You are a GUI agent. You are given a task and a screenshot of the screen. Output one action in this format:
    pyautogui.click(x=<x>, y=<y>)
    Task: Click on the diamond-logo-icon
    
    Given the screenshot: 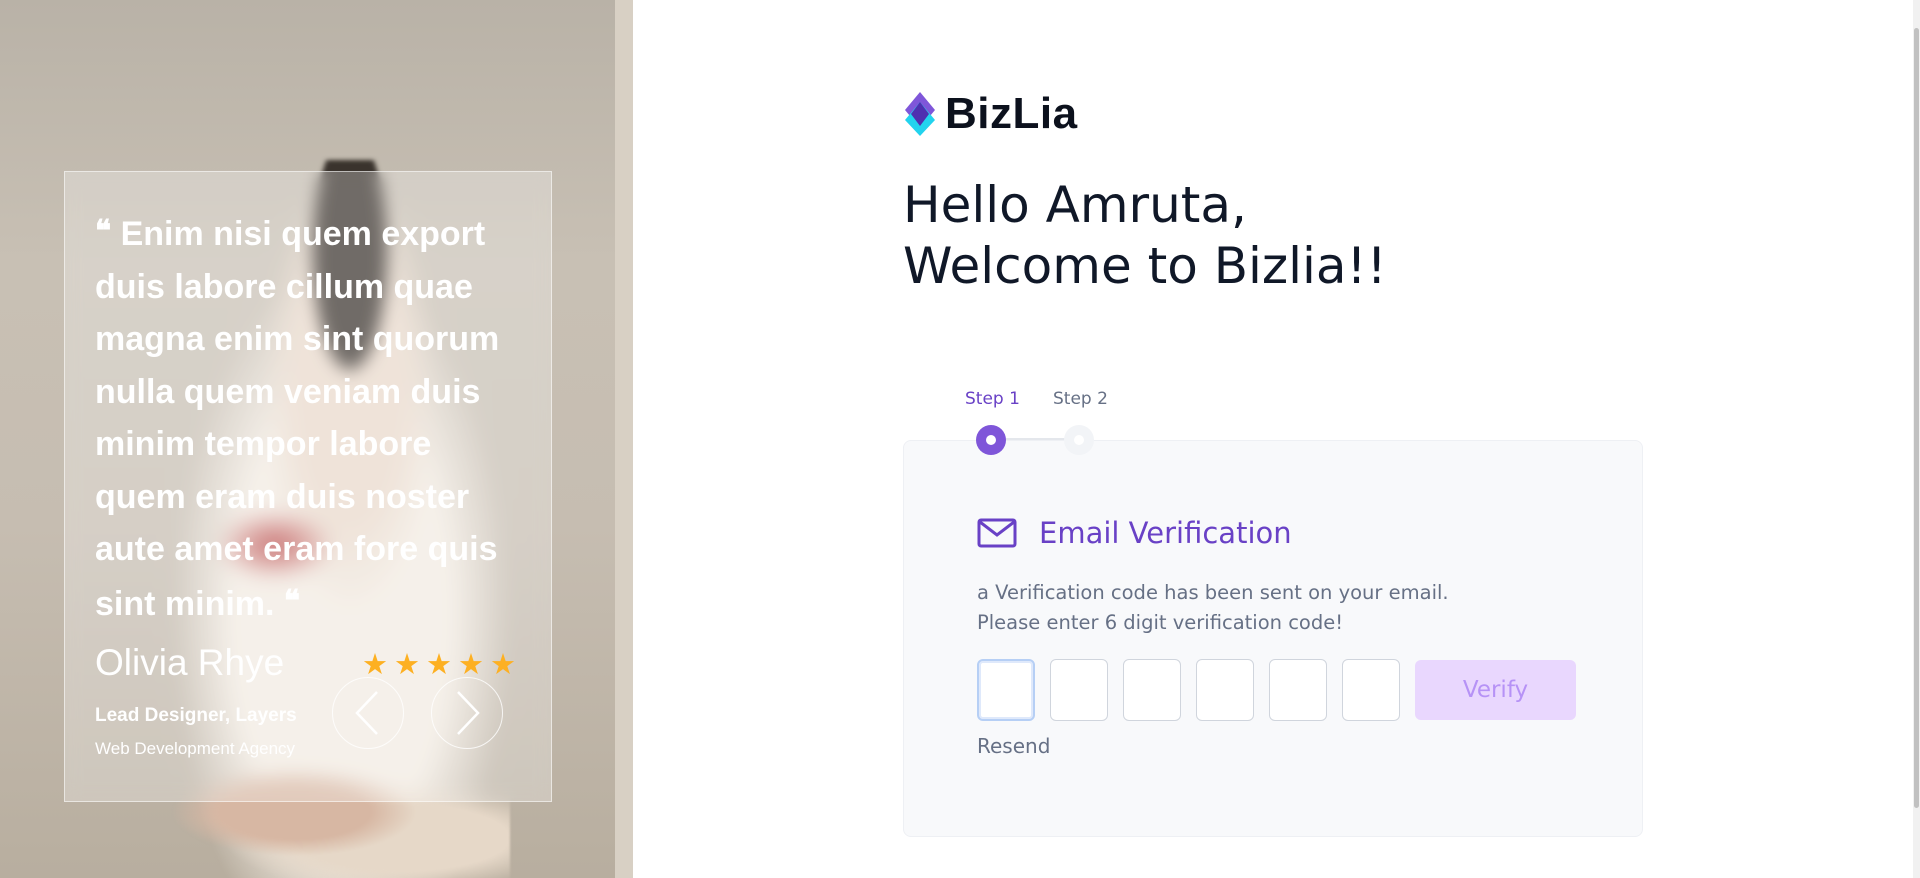 What is the action you would take?
    pyautogui.click(x=920, y=114)
    